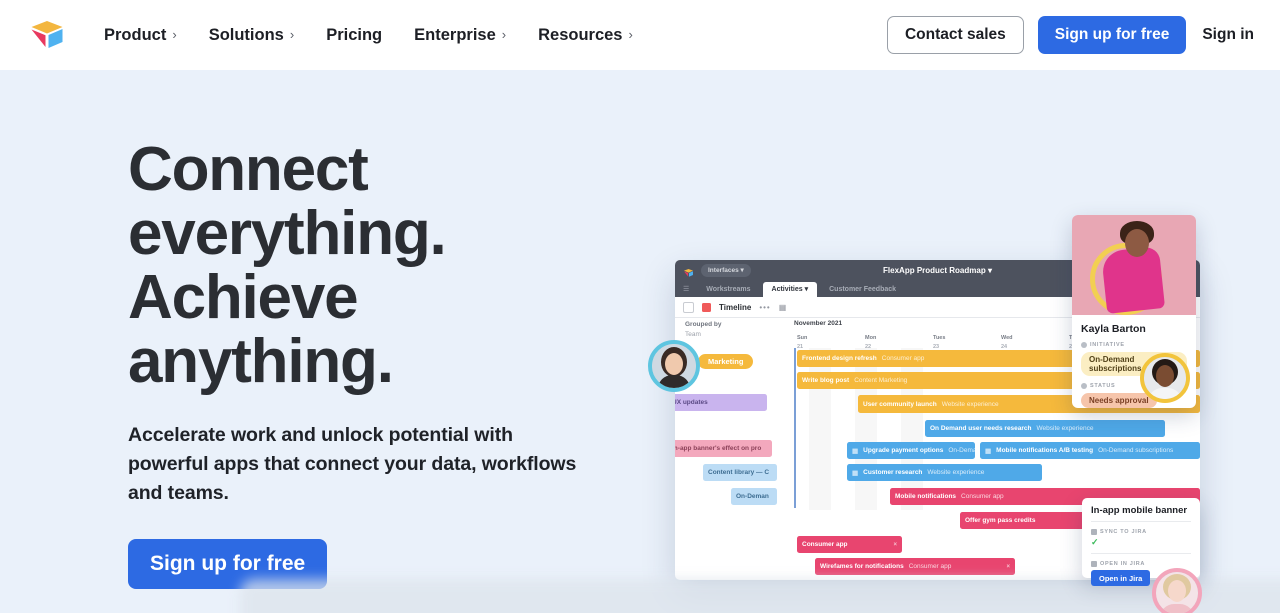 This screenshot has width=1280, height=613. What do you see at coordinates (939, 343) in the screenshot?
I see `day-column-tues: Tues 23` at bounding box center [939, 343].